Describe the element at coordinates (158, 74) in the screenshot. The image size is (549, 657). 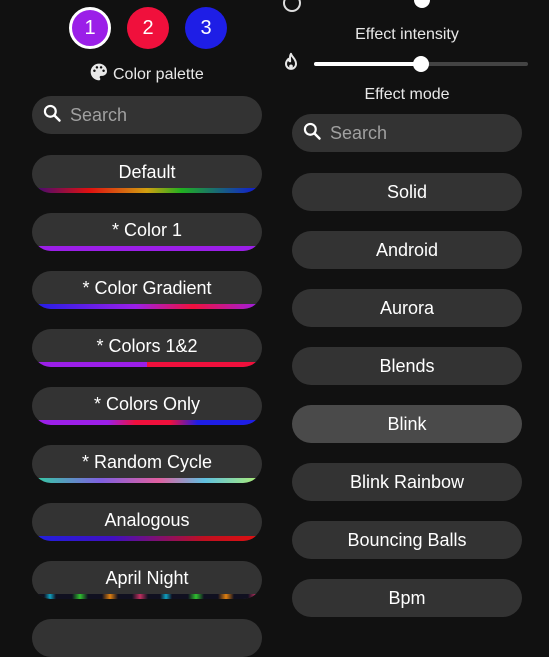
I see `palette-title: Color palette` at that location.